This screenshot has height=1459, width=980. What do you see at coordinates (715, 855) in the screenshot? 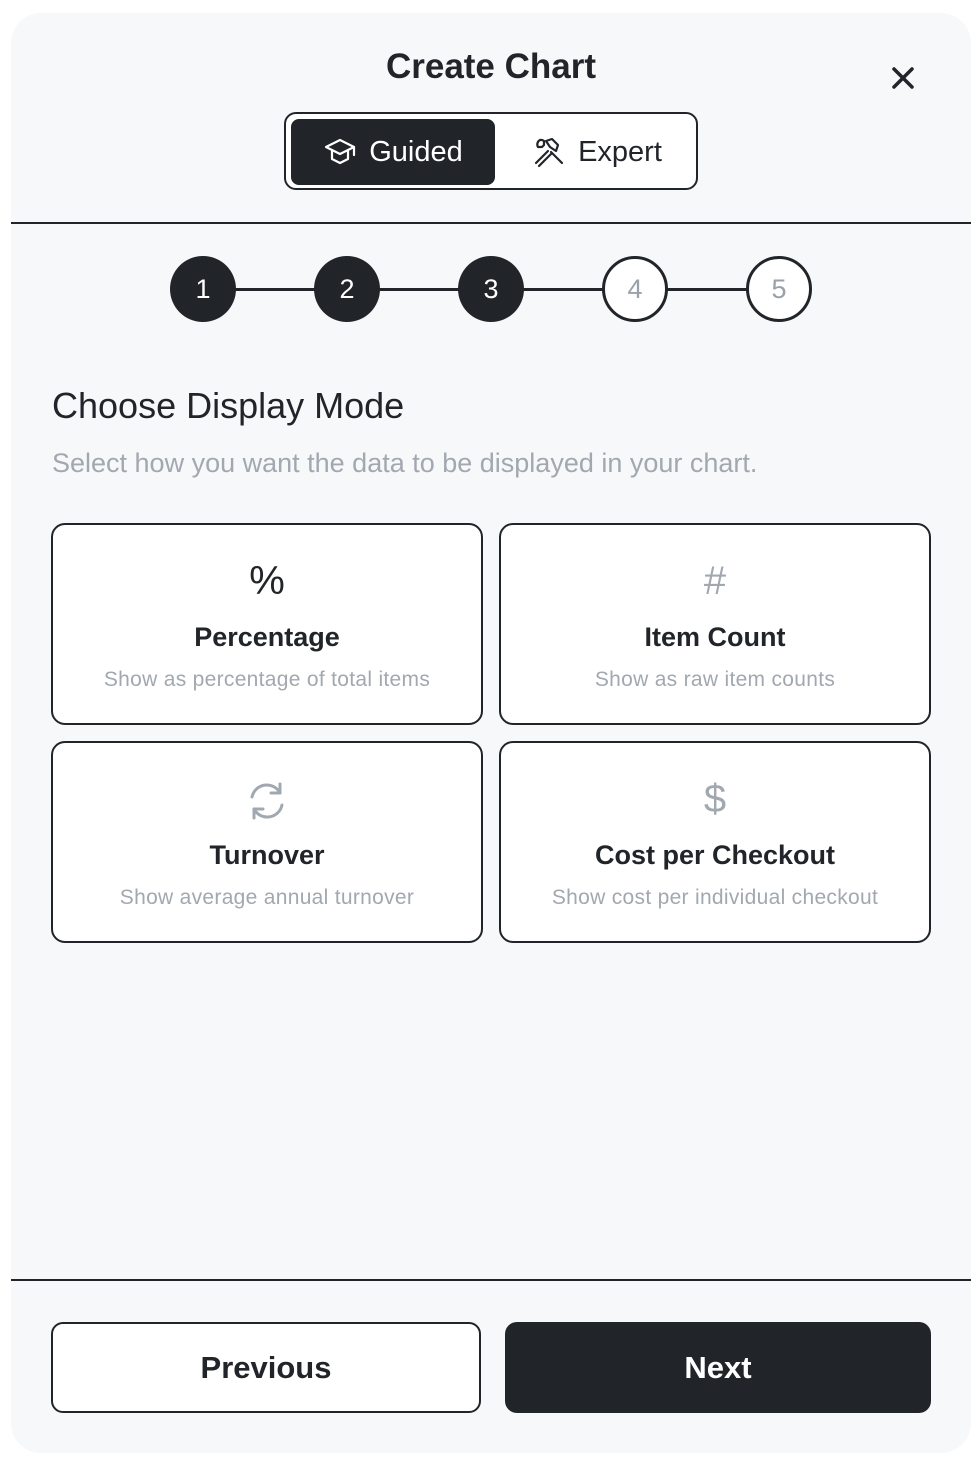
I see `option-title: Cost per Checkout` at bounding box center [715, 855].